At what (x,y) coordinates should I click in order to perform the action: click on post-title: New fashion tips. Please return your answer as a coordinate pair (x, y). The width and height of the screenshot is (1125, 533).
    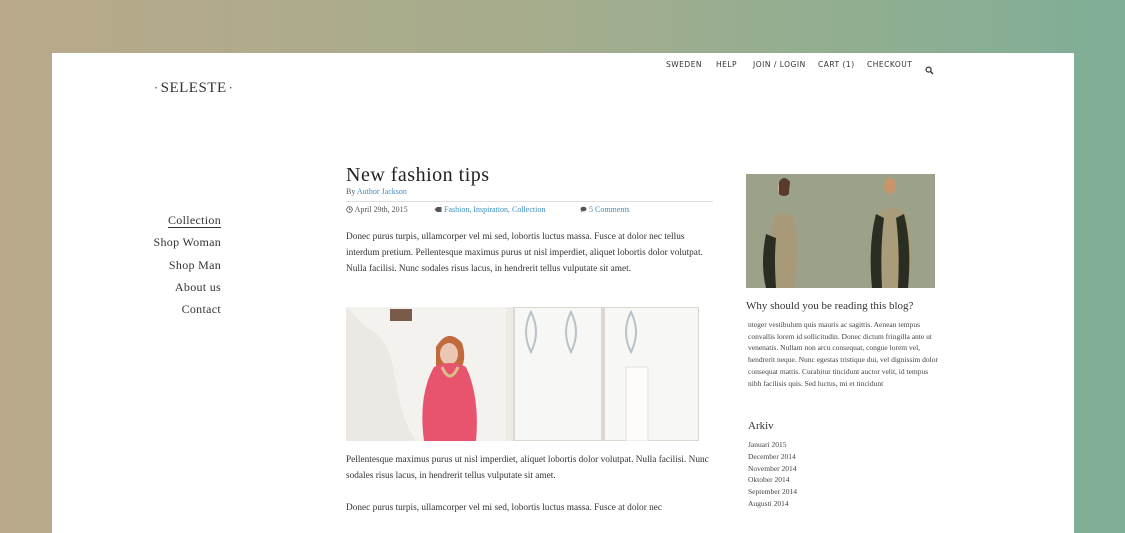
    Looking at the image, I should click on (418, 175).